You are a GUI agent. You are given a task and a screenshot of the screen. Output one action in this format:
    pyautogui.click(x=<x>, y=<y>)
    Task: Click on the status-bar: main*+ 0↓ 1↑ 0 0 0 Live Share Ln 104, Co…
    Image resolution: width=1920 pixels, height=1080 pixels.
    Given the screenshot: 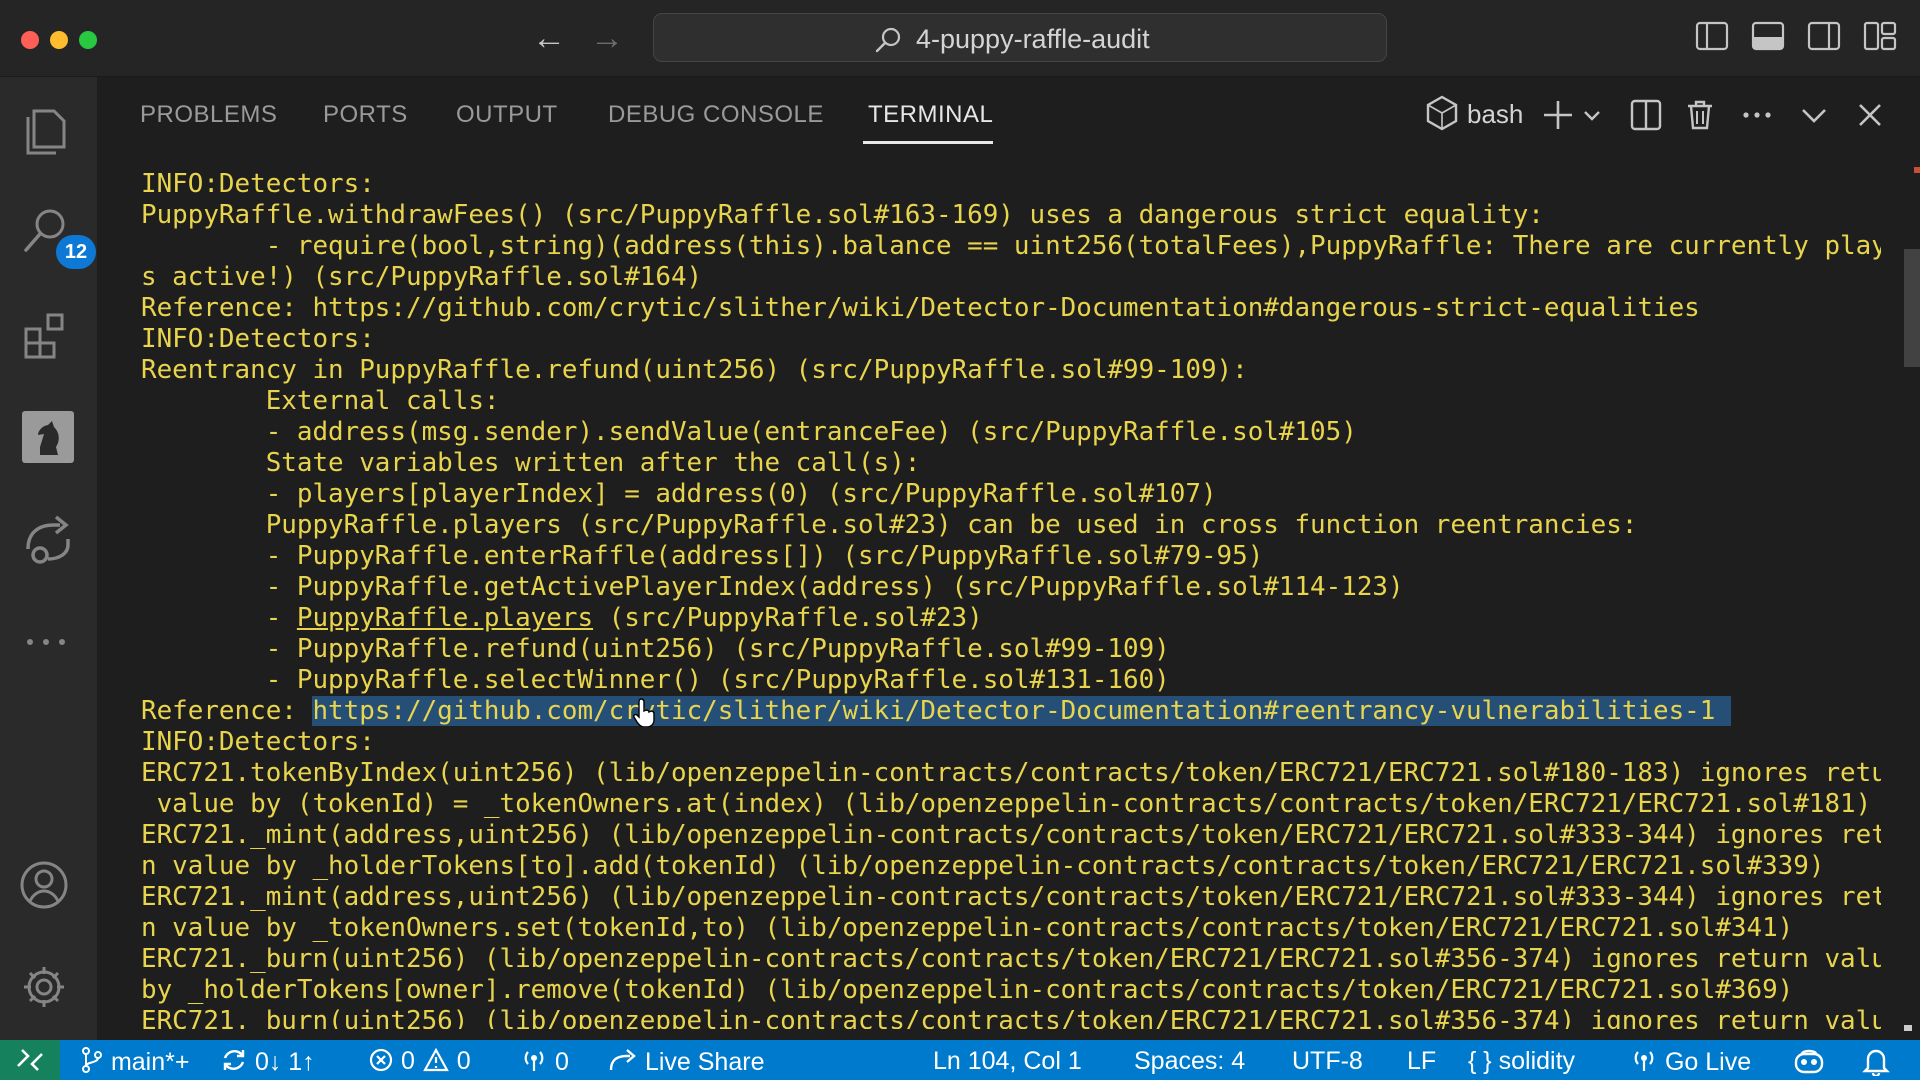 What is the action you would take?
    pyautogui.click(x=960, y=1060)
    